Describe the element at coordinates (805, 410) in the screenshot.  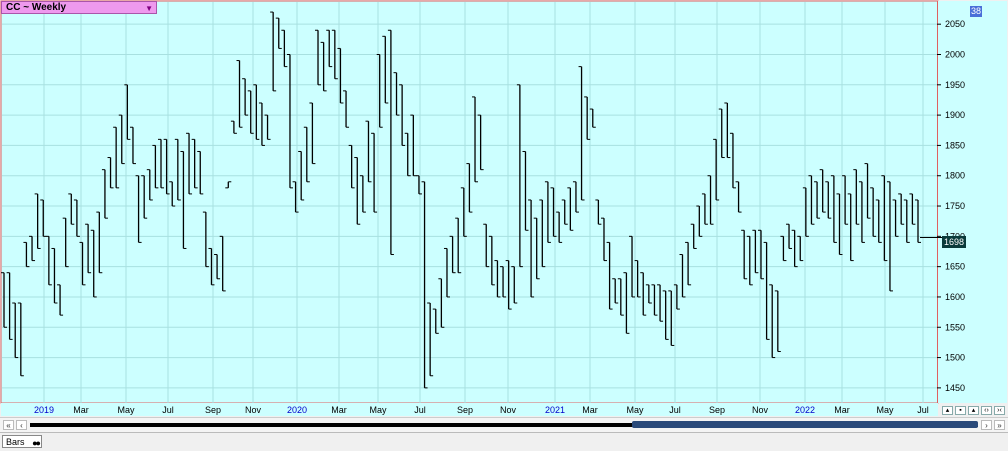
I see `time-tick-label: 2022` at that location.